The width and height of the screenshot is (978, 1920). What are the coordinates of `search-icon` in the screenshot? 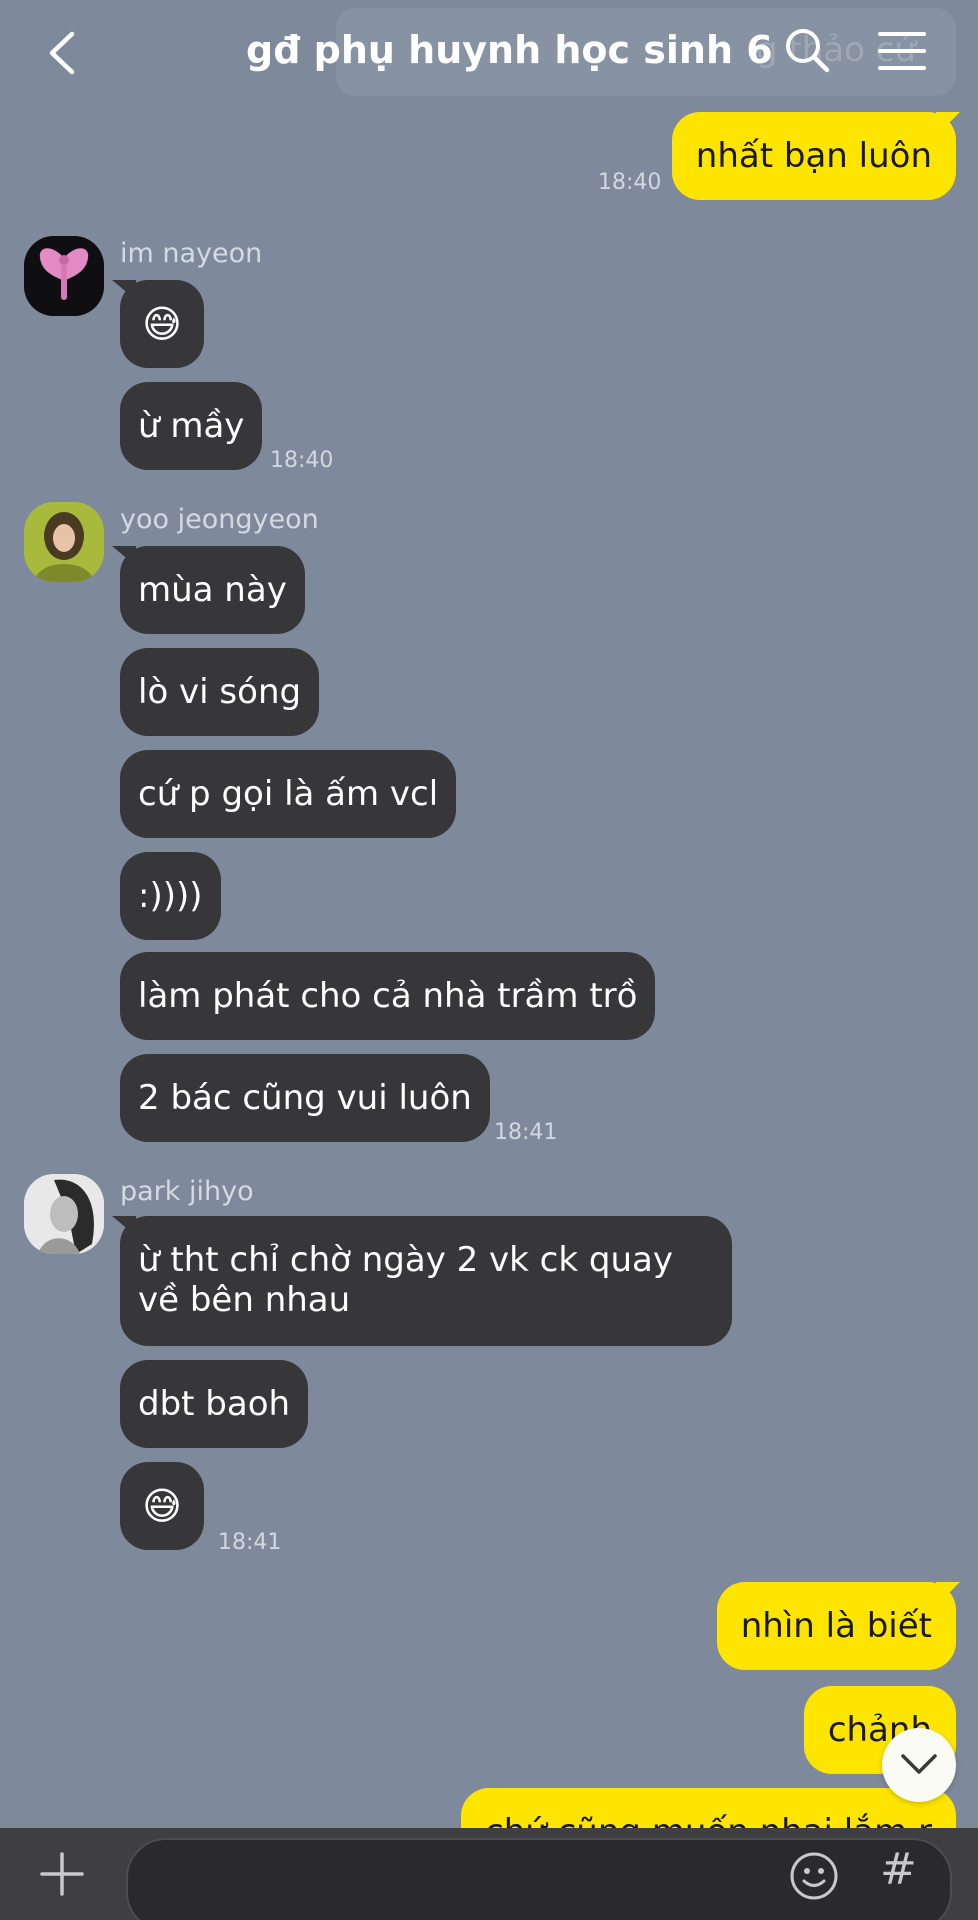 It's located at (807, 51).